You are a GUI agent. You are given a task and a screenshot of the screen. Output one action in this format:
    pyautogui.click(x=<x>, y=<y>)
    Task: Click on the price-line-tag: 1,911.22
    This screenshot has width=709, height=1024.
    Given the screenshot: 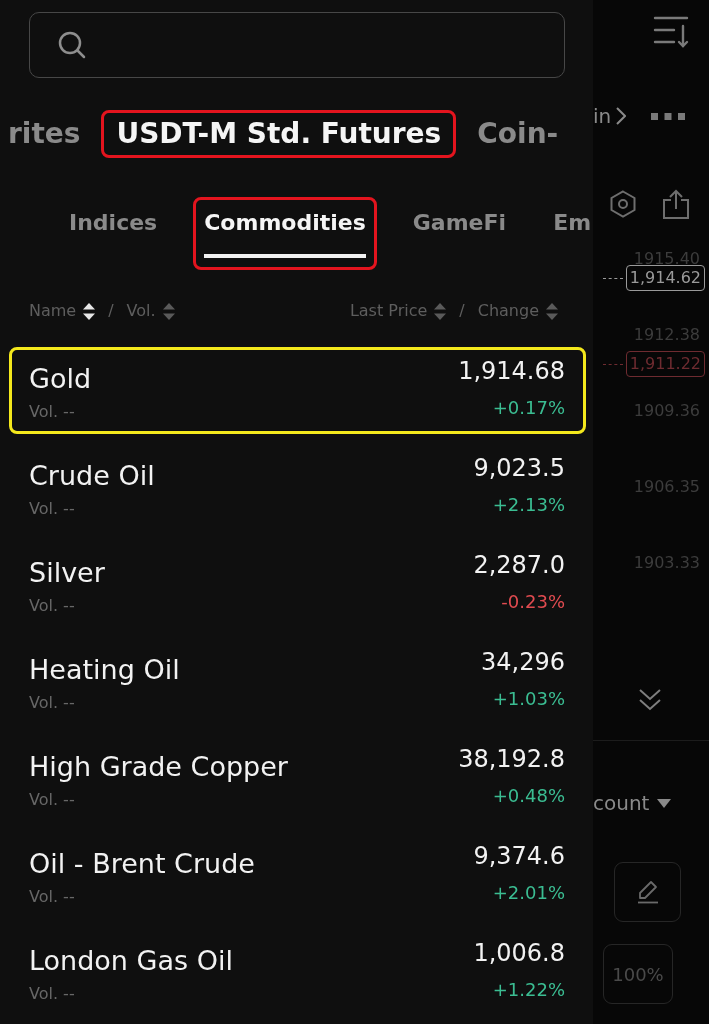 What is the action you would take?
    pyautogui.click(x=665, y=364)
    